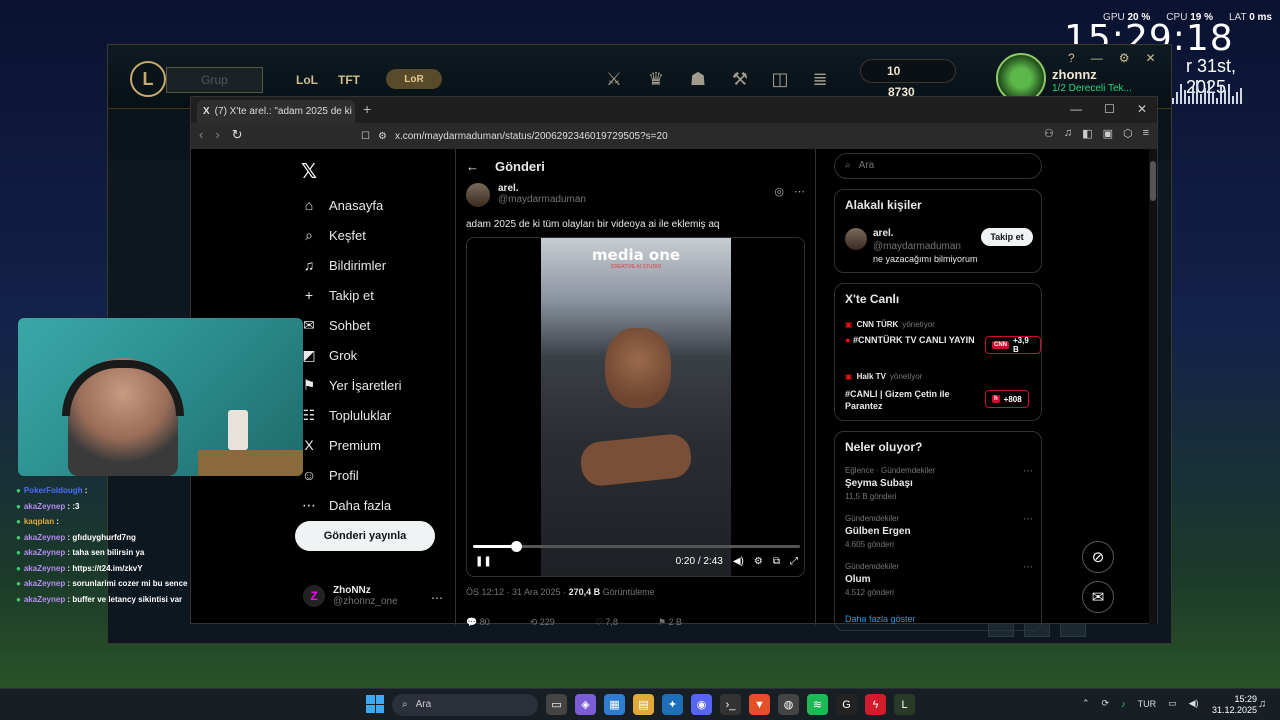  Describe the element at coordinates (382, 136) in the screenshot. I see `site-info-icon: ⚙` at that location.